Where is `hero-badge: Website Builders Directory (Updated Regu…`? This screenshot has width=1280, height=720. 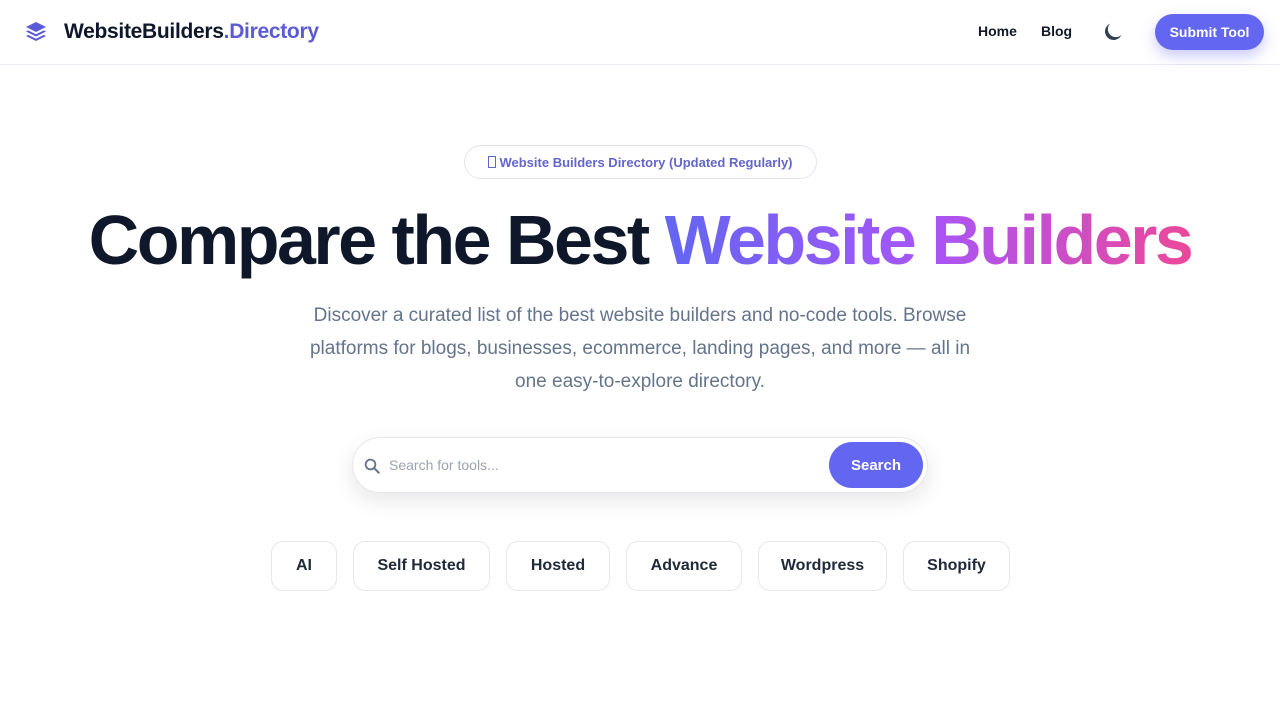
hero-badge: Website Builders Directory (Updated Regu… is located at coordinates (640, 162).